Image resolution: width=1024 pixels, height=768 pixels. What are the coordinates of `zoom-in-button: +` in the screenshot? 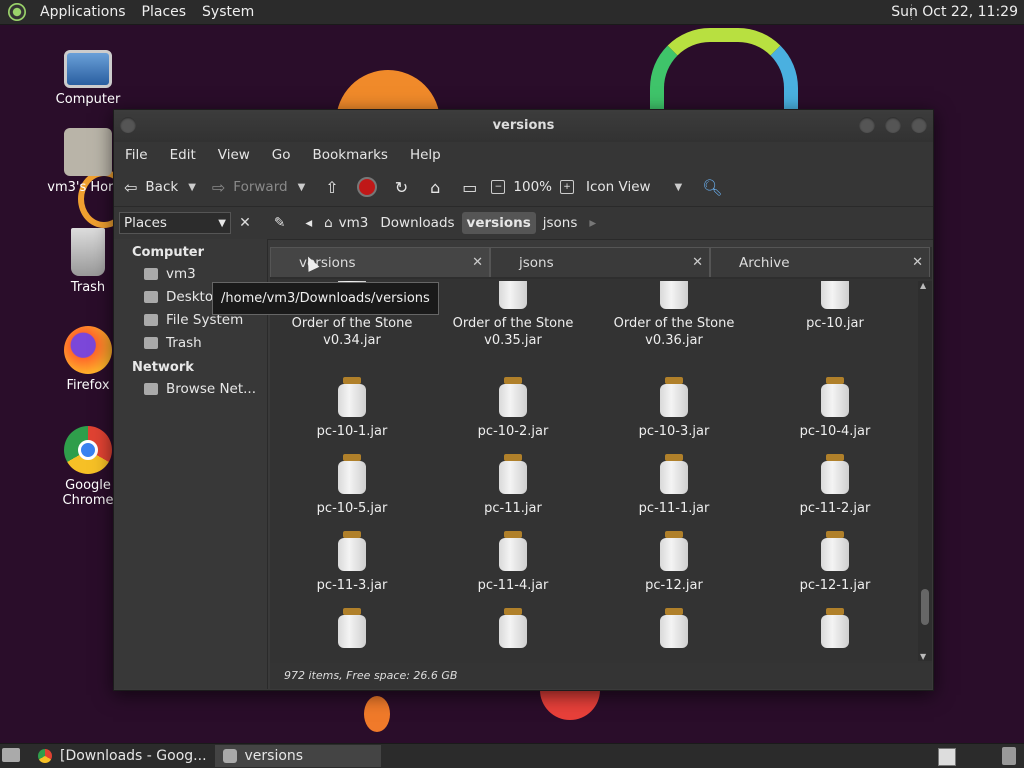 It's located at (567, 187).